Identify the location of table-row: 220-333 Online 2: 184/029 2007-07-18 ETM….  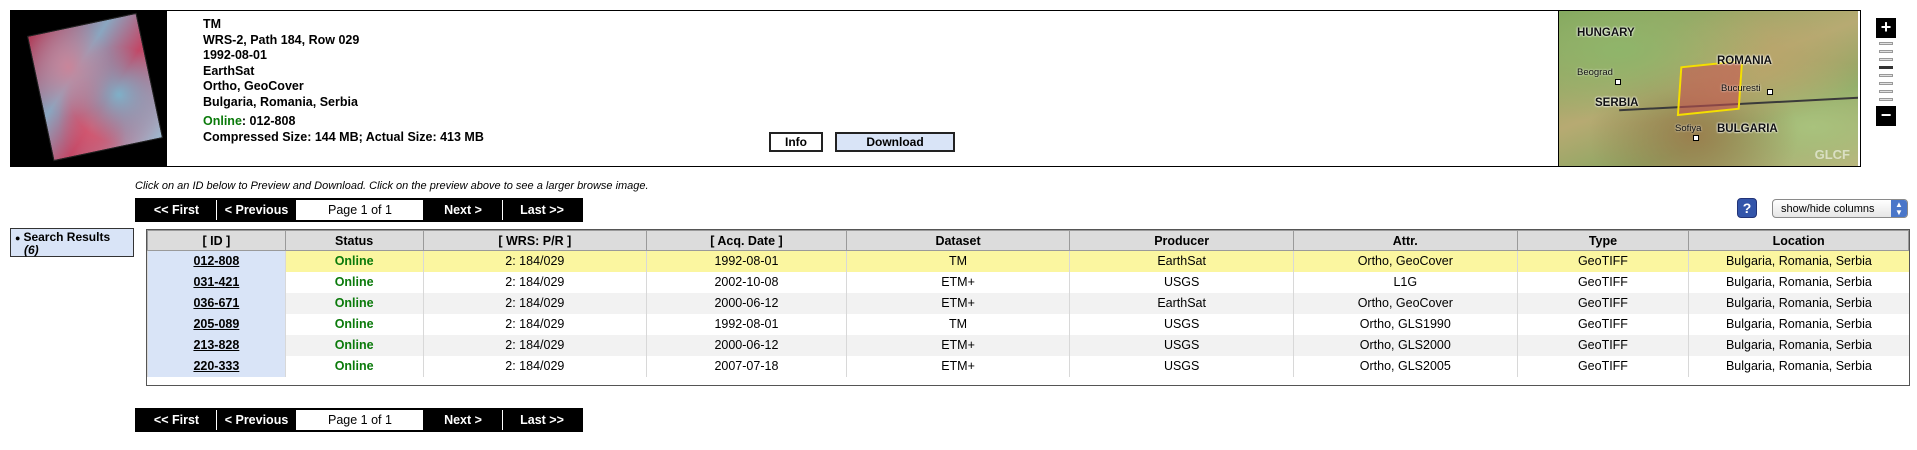
(1028, 366).